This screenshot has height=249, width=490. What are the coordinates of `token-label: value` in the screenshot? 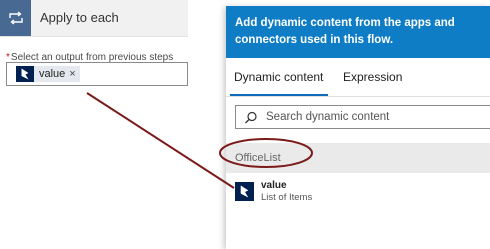 It's located at (52, 74).